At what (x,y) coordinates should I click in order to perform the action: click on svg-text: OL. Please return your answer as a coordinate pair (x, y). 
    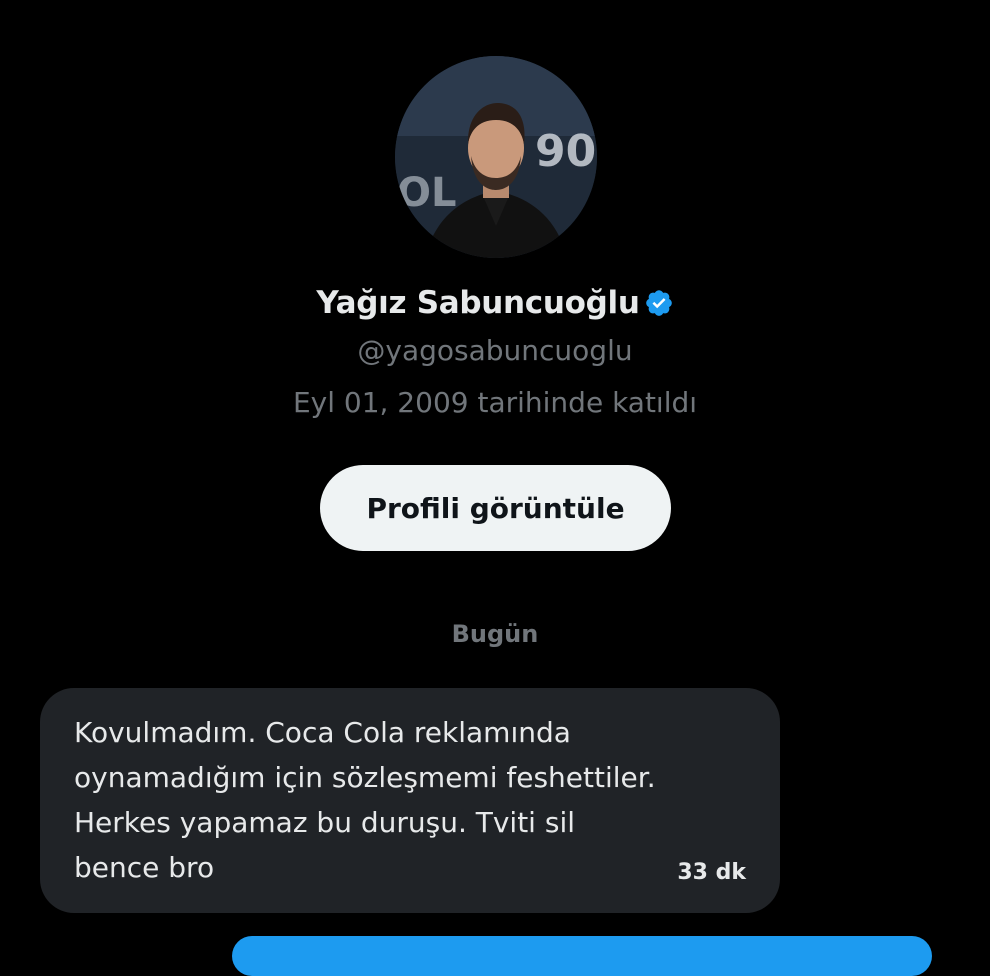
    Looking at the image, I should click on (427, 193).